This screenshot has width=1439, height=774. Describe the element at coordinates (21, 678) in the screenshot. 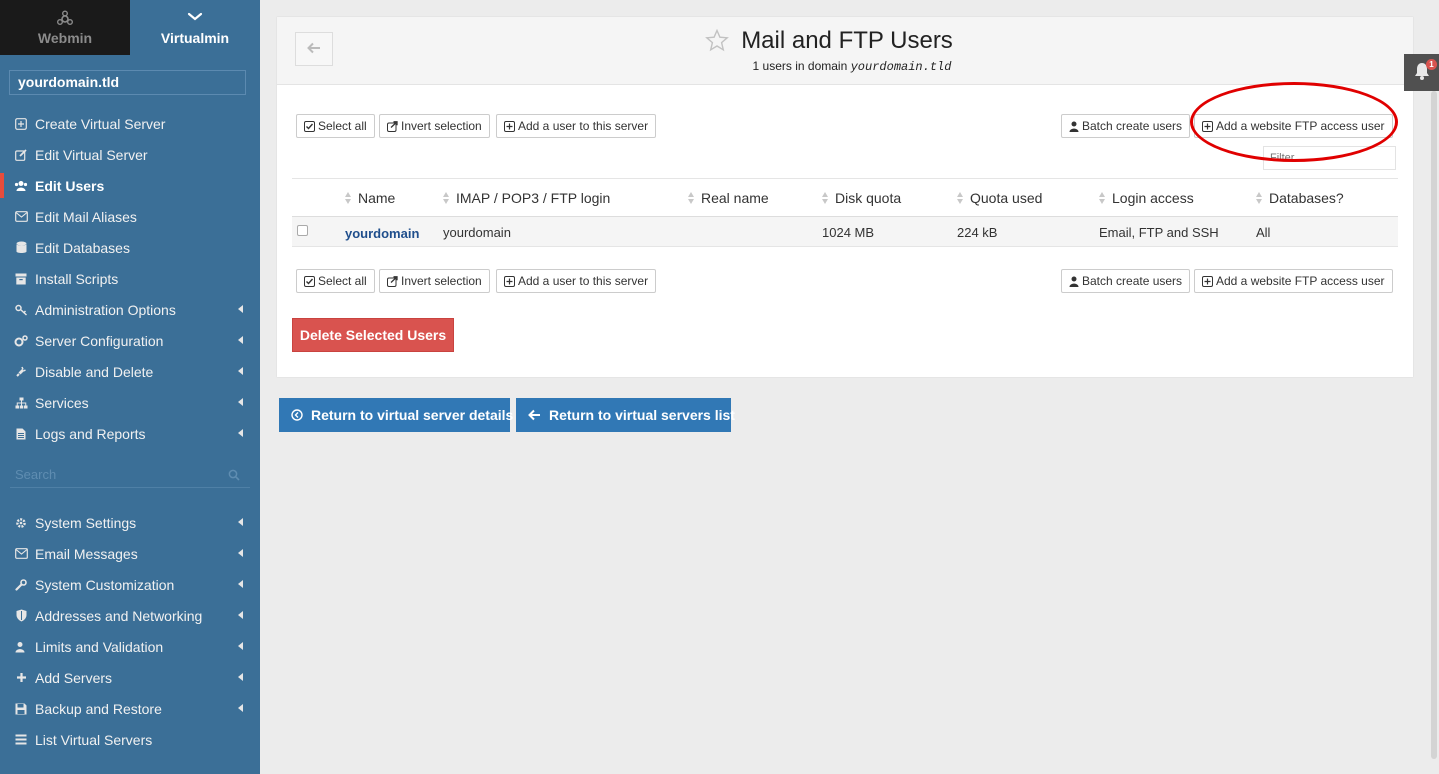

I see `plus-icon` at that location.